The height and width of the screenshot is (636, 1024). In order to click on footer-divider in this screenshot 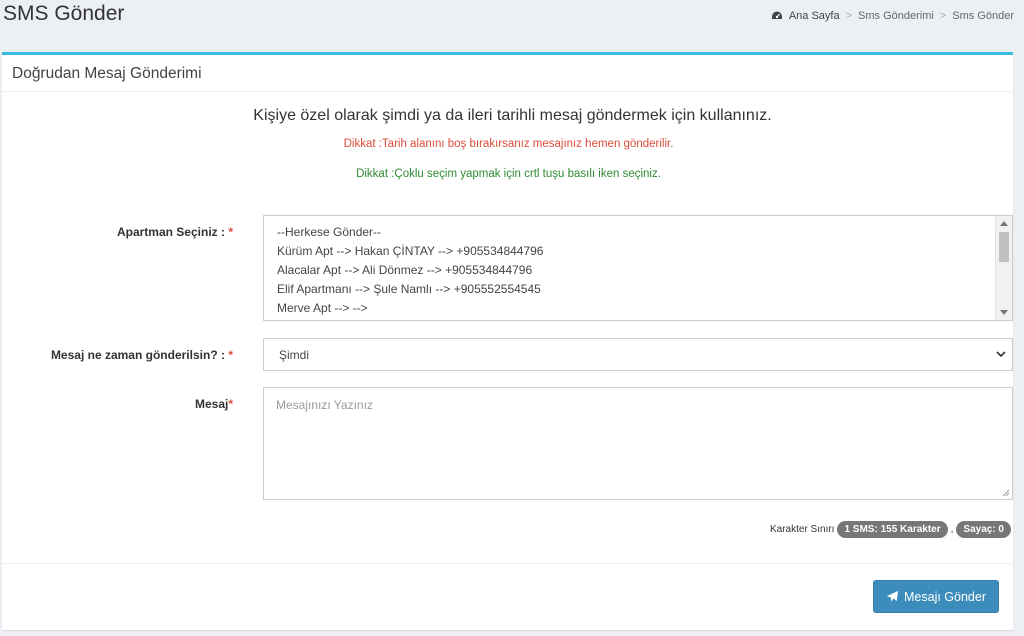, I will do `click(507, 563)`.